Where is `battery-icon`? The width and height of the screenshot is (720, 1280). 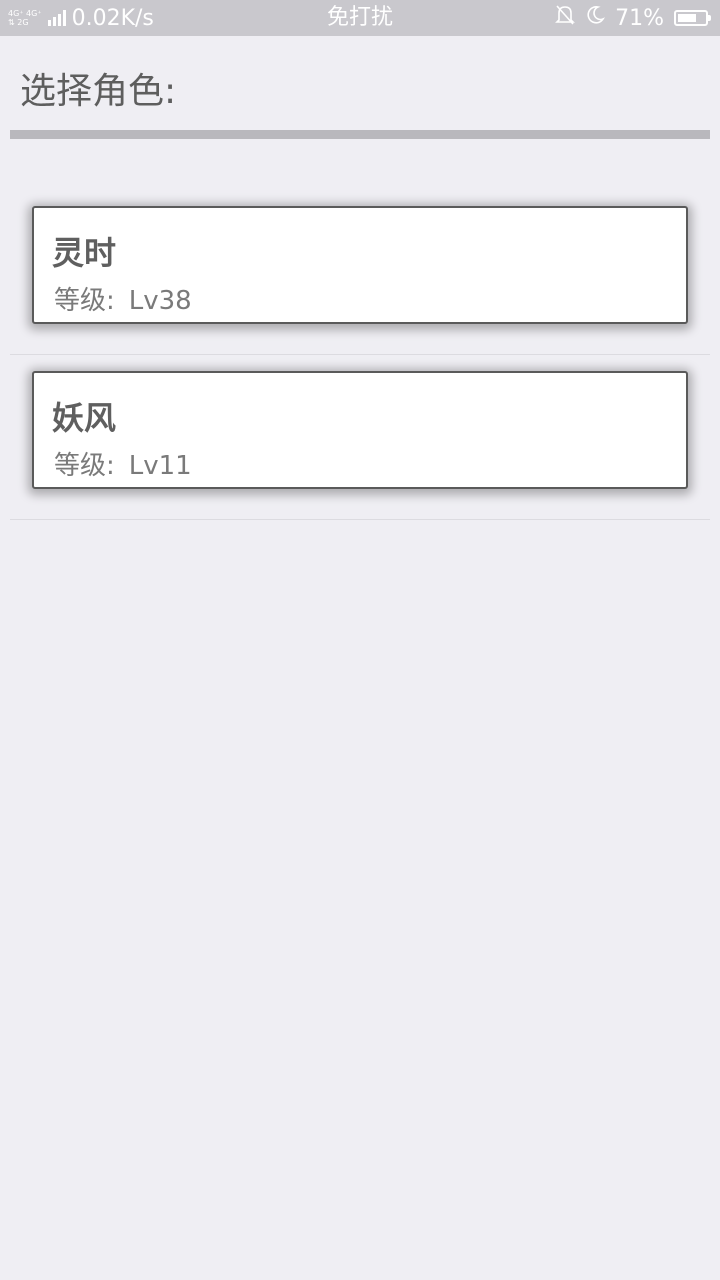
battery-icon is located at coordinates (692, 18).